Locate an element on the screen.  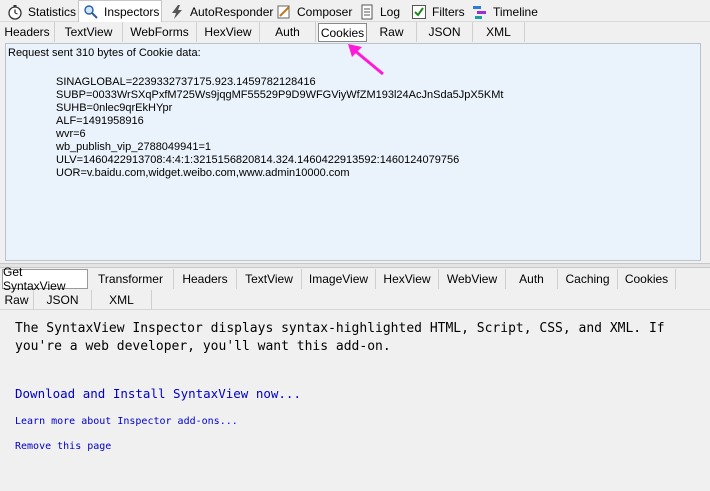
inspector-icon is located at coordinates (91, 12).